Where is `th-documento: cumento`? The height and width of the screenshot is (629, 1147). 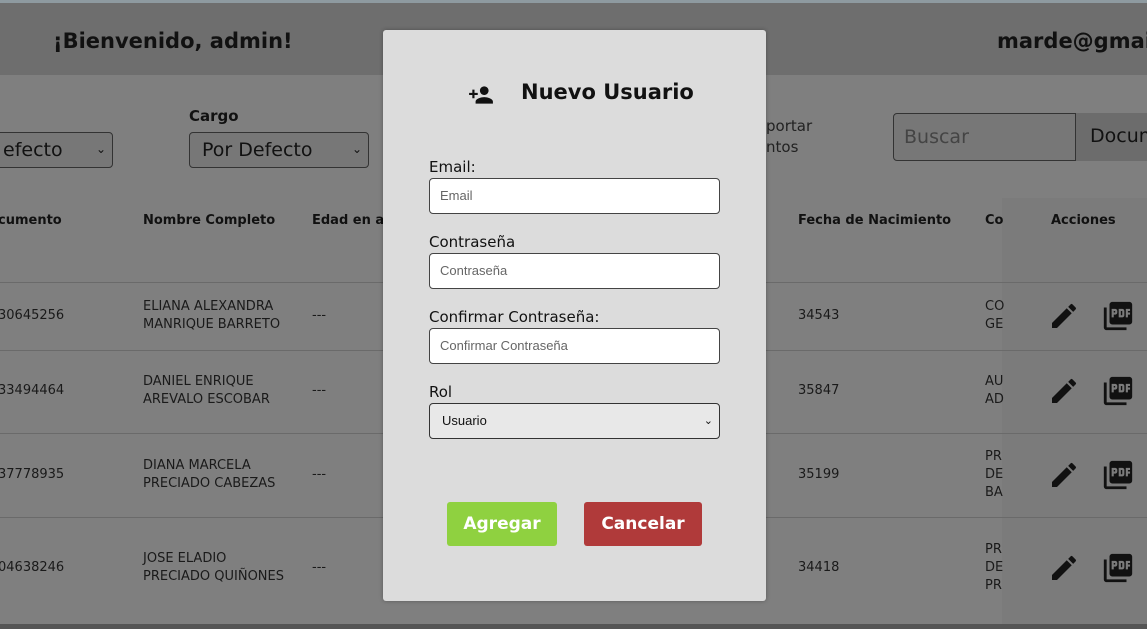 th-documento: cumento is located at coordinates (31, 220).